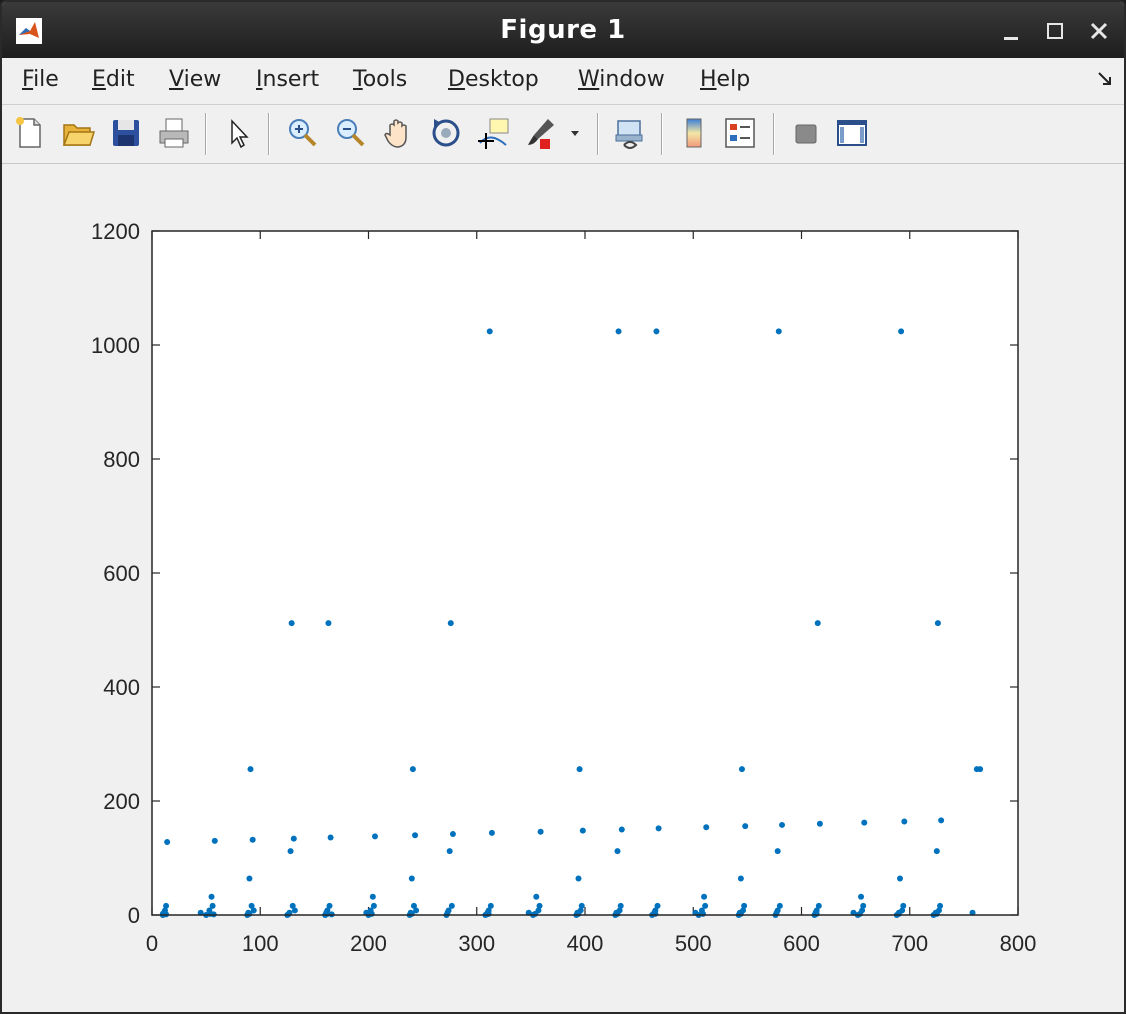  Describe the element at coordinates (740, 133) in the screenshot. I see `legend-icon` at that location.